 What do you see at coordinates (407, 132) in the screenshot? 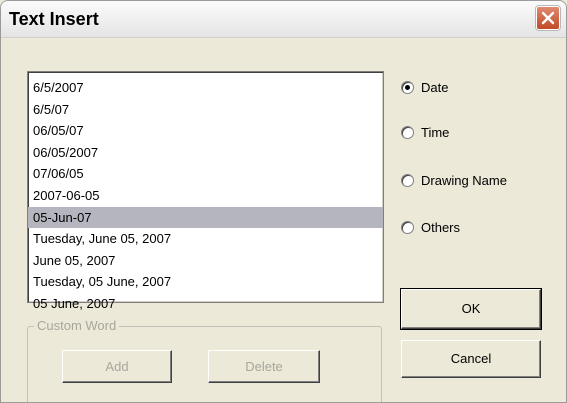
I see `radio-button-time` at bounding box center [407, 132].